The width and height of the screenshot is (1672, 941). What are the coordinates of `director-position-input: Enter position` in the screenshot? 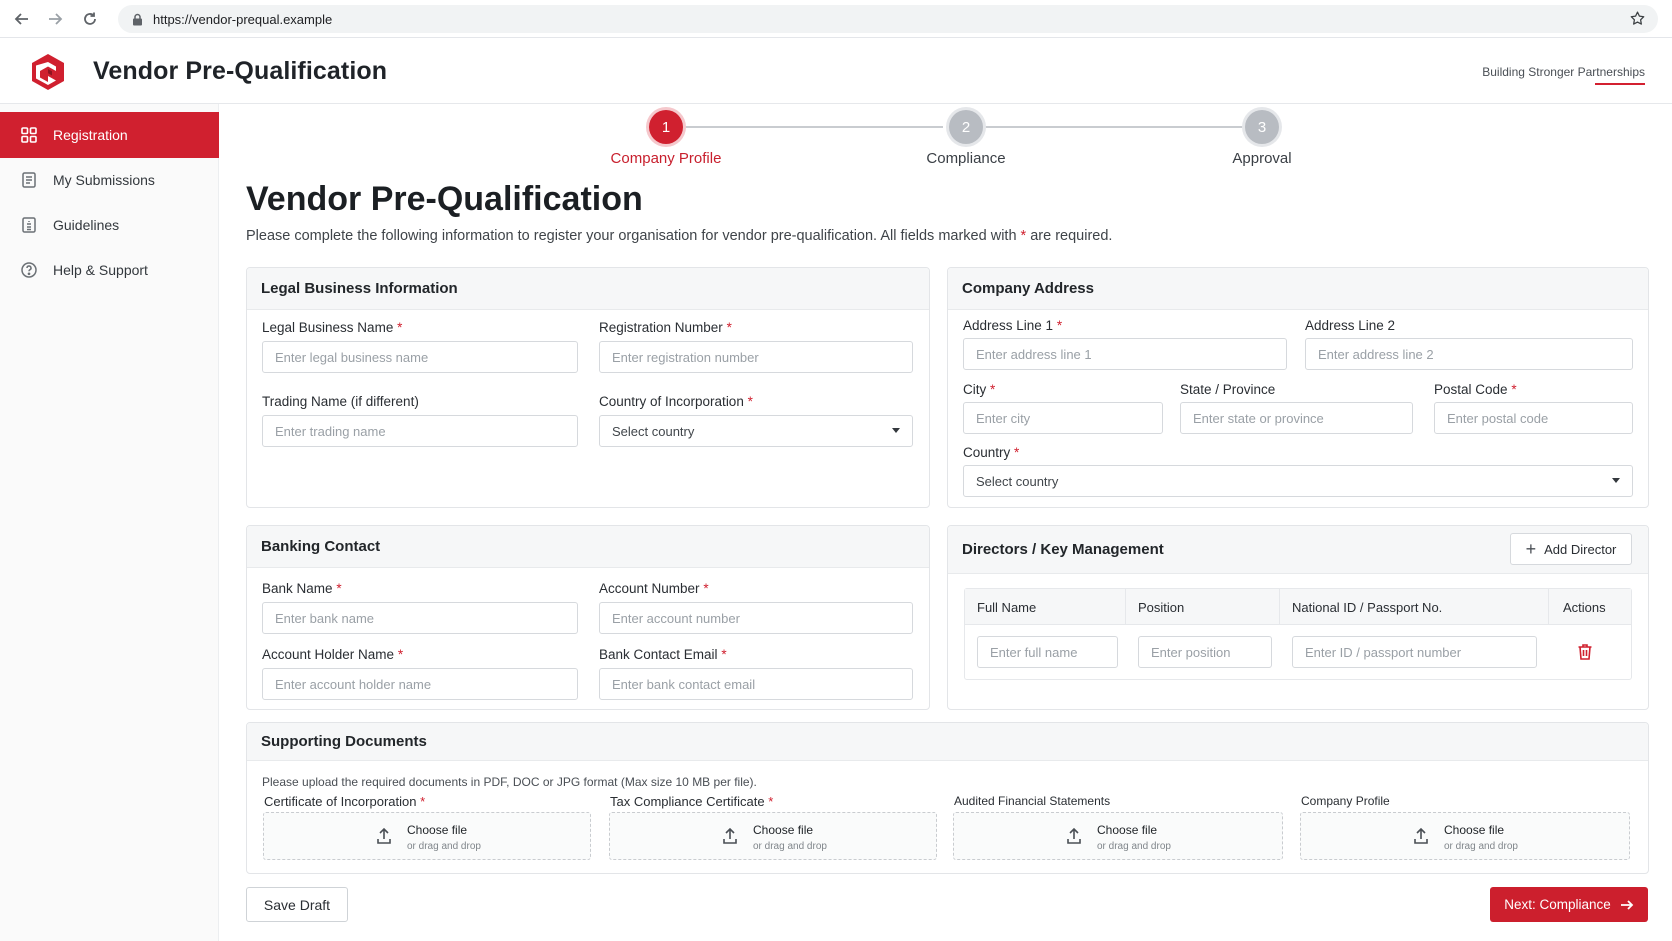 It's located at (1205, 652).